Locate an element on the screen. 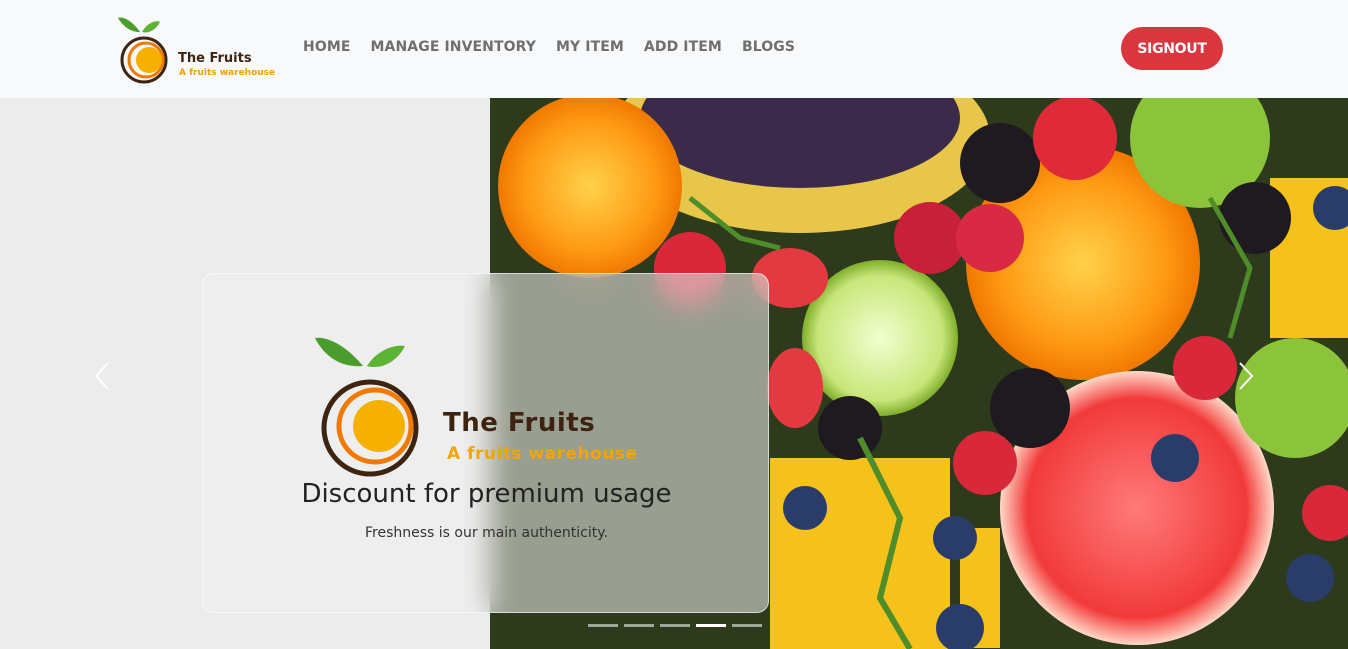  nav-manage-inventory: MANAGE INVENTORY is located at coordinates (454, 47).